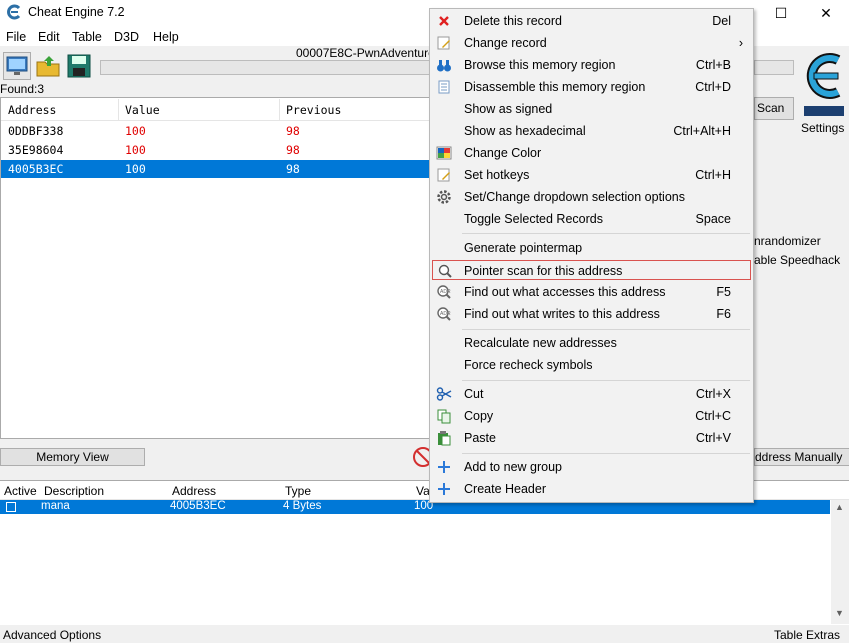 Image resolution: width=849 pixels, height=643 pixels. What do you see at coordinates (591, 109) in the screenshot?
I see `menu-item-show-signed: Show as signed` at bounding box center [591, 109].